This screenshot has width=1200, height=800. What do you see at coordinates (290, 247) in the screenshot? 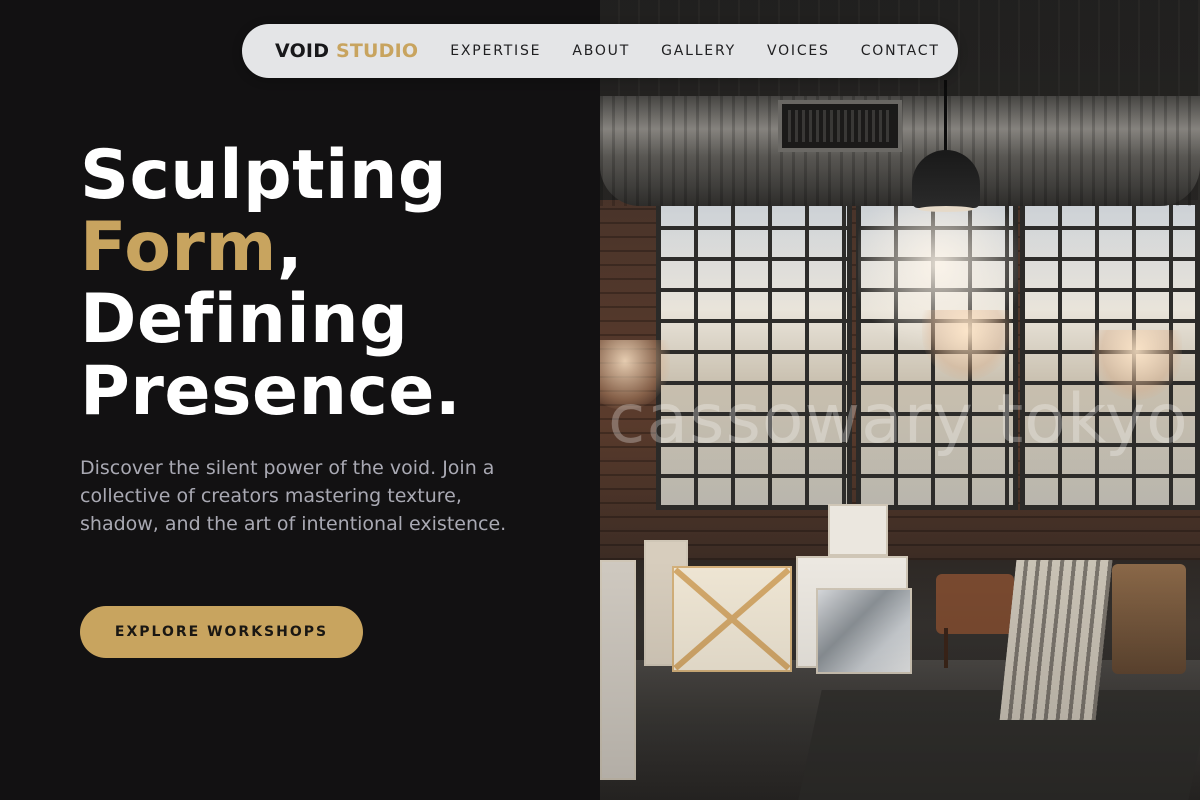
I see `headline-comma: ,` at bounding box center [290, 247].